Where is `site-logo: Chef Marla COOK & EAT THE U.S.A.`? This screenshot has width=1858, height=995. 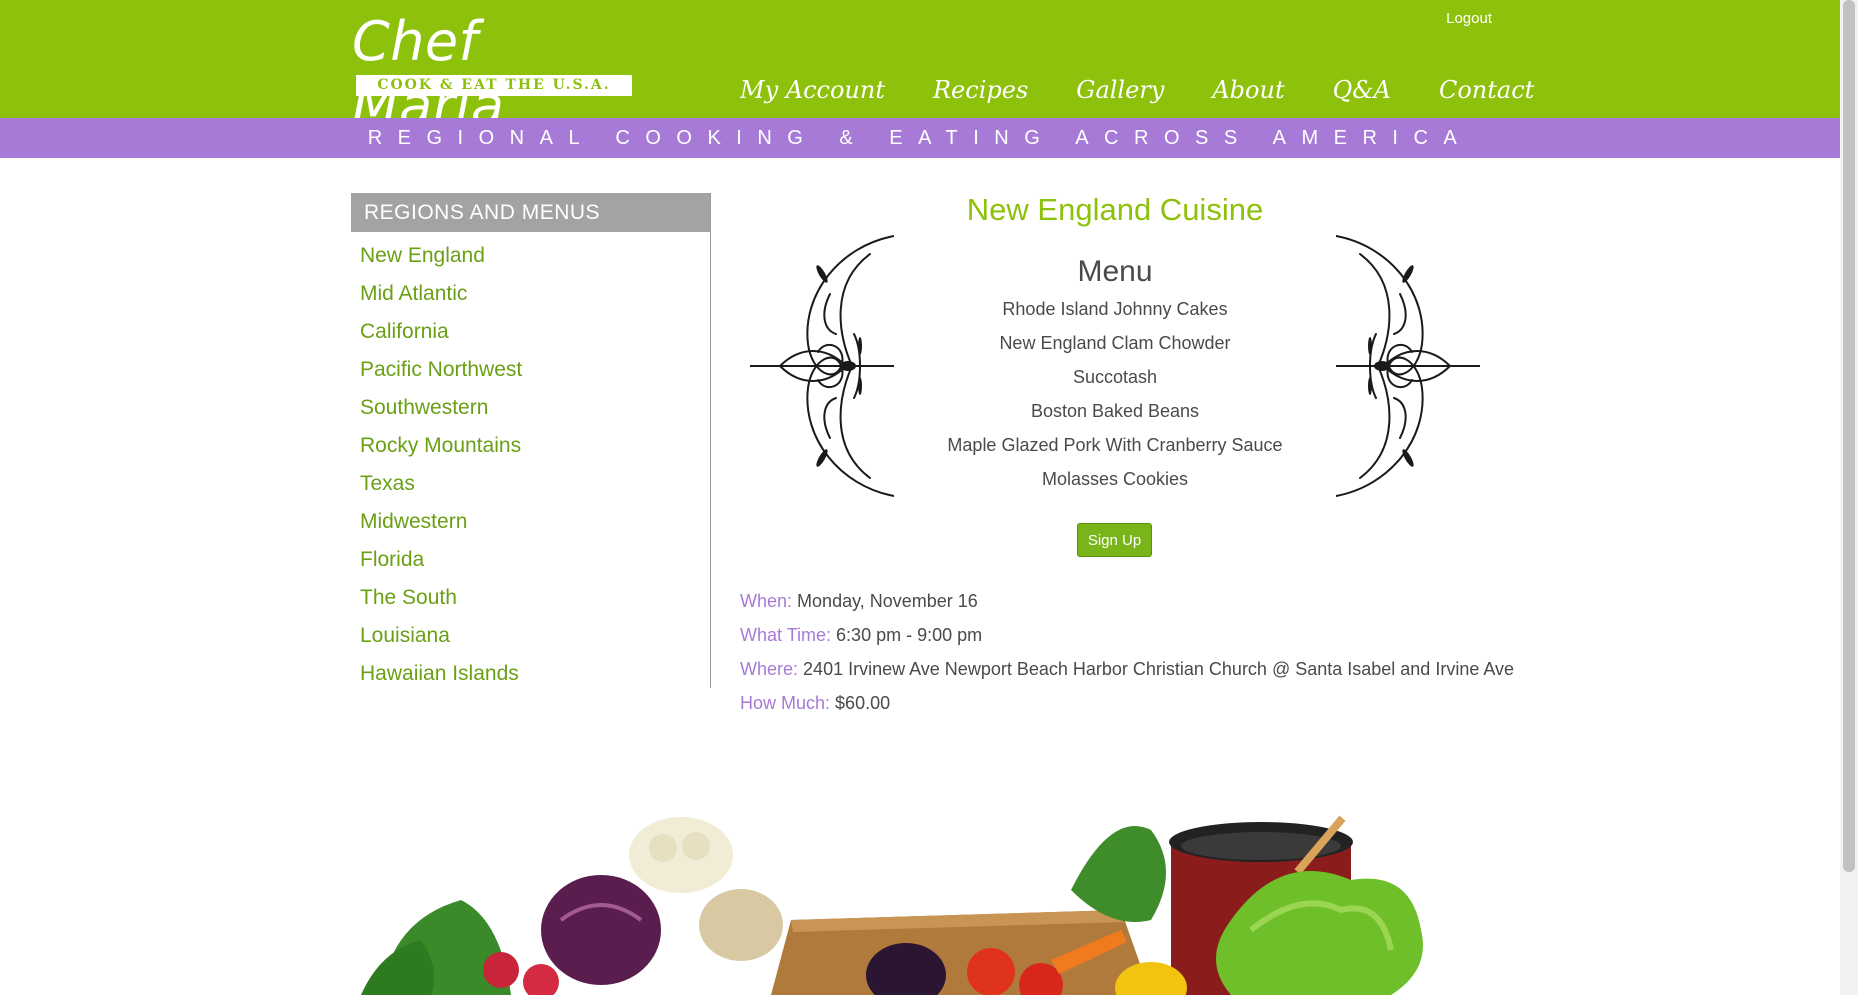 site-logo: Chef Marla COOK & EAT THE U.S.A. is located at coordinates (493, 73).